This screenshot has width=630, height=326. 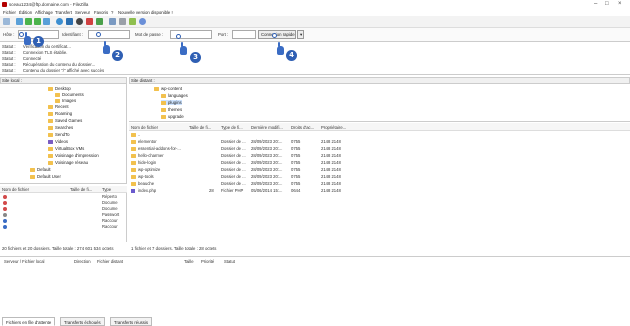 What do you see at coordinates (5, 215) in the screenshot?
I see `file-icon` at bounding box center [5, 215].